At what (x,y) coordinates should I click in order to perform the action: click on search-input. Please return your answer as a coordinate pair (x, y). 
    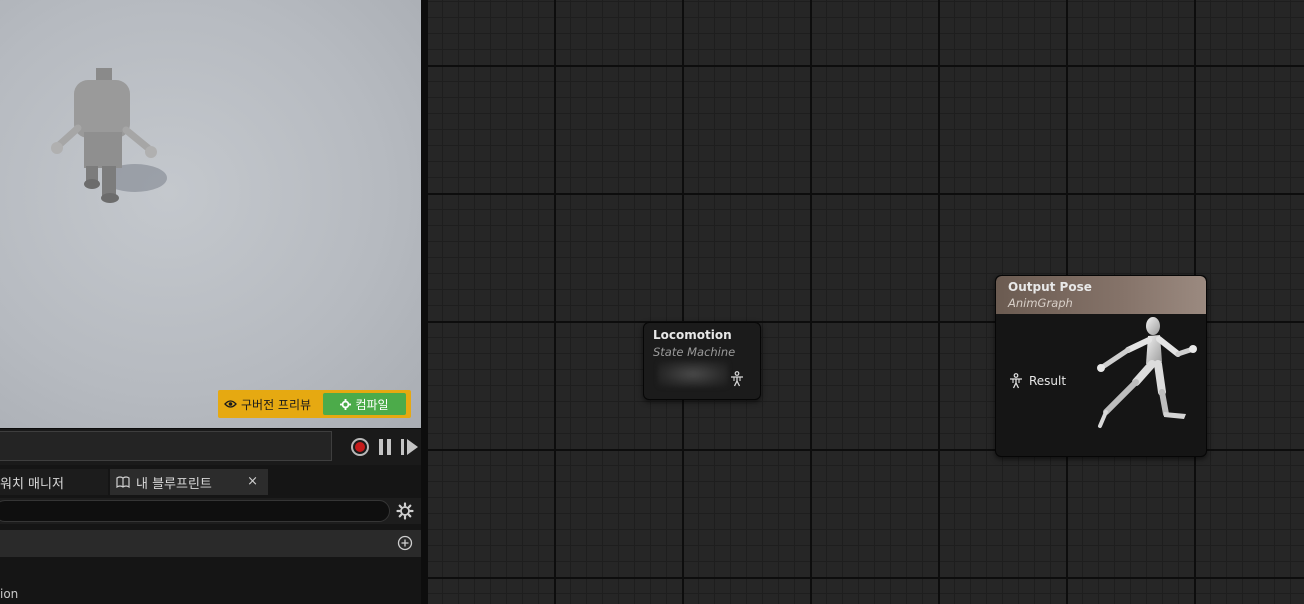
    Looking at the image, I should click on (195, 511).